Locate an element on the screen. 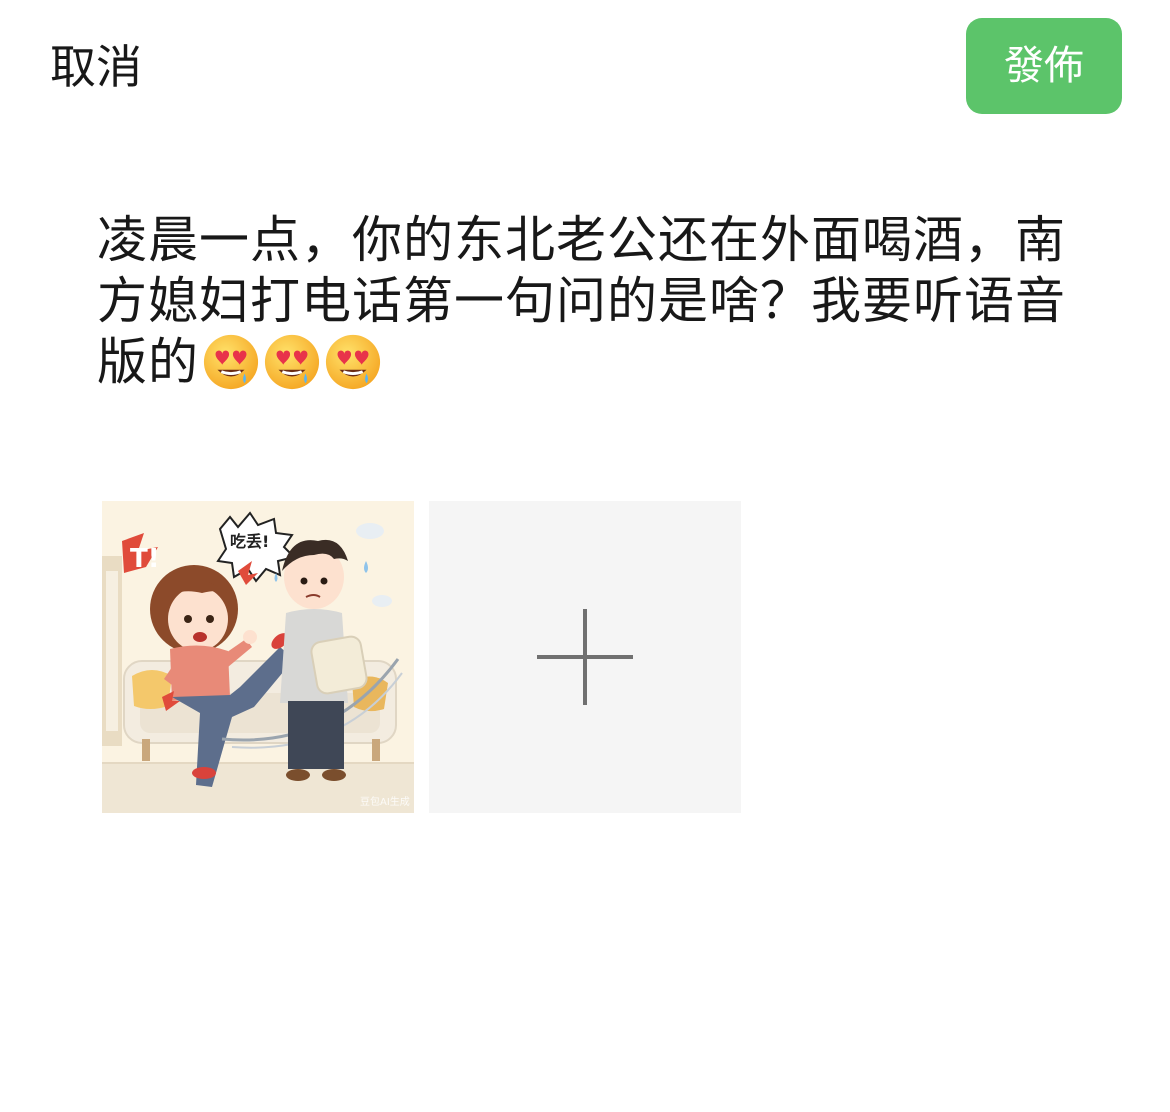 The height and width of the screenshot is (1112, 1170). attached-image-thumbnail: T! 吃丢! 豆包AI生成 is located at coordinates (258, 657).